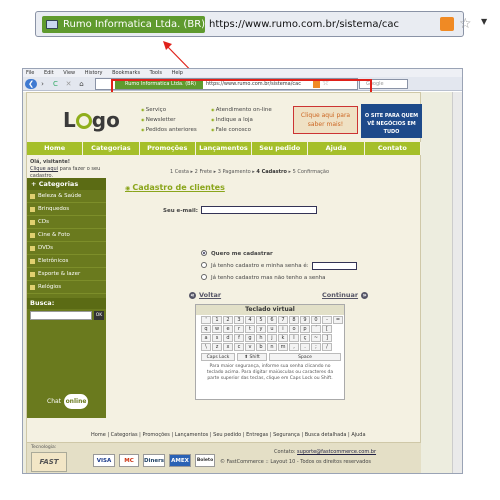 Image resolution: width=500 pixels, height=500 pixels. Describe the element at coordinates (94, 73) in the screenshot. I see `menu-history: History` at that location.